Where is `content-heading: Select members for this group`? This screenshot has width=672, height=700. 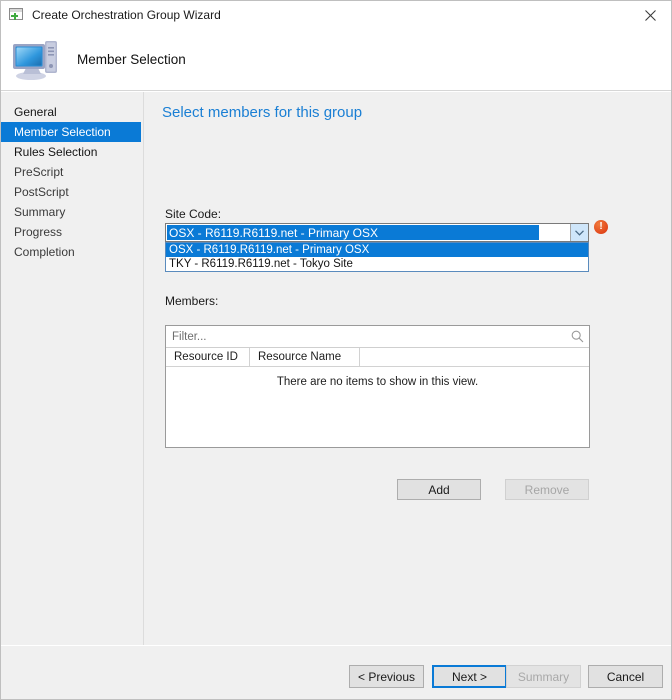 content-heading: Select members for this group is located at coordinates (262, 112).